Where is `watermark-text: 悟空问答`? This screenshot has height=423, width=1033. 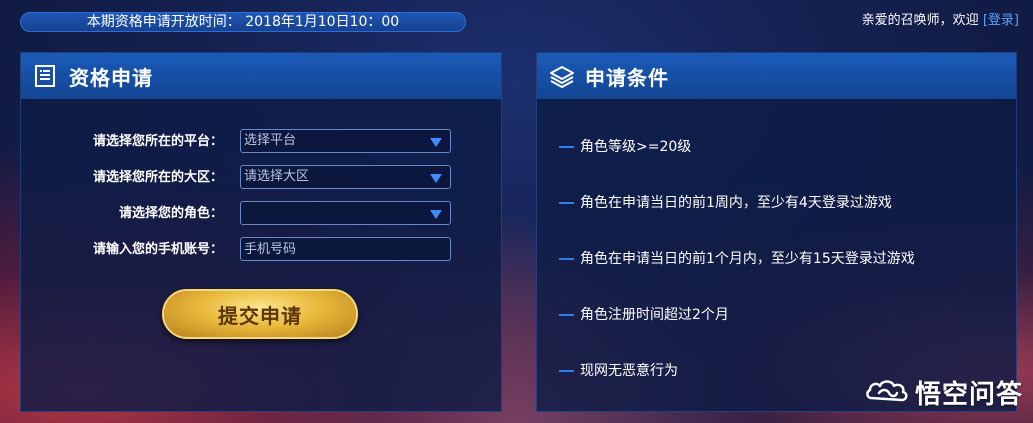 watermark-text: 悟空问答 is located at coordinates (968, 395).